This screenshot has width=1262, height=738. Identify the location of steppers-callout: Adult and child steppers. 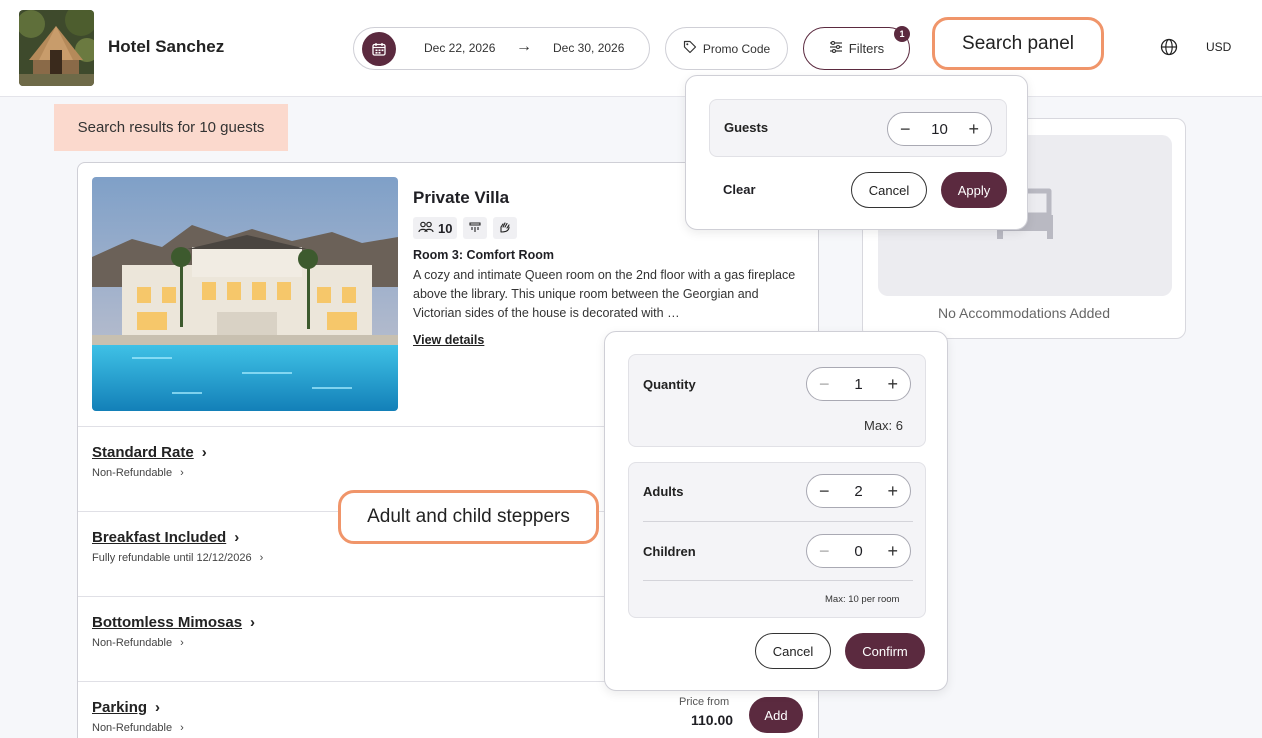
(468, 517).